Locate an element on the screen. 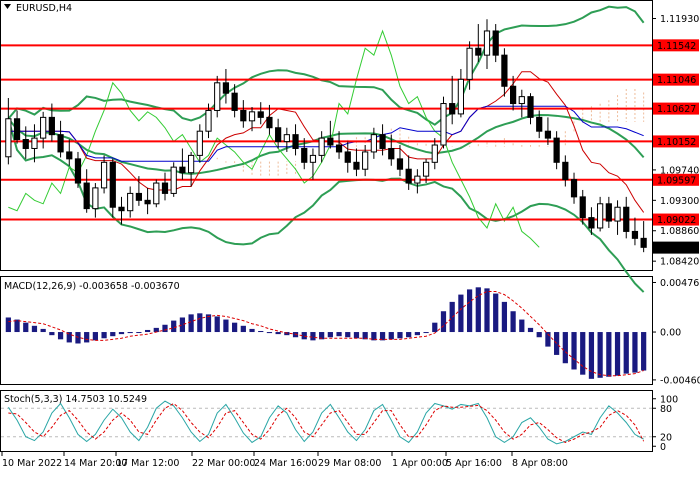 This screenshot has width=700, height=500. x-tick-label: 24 Mar 16:00 is located at coordinates (285, 463).